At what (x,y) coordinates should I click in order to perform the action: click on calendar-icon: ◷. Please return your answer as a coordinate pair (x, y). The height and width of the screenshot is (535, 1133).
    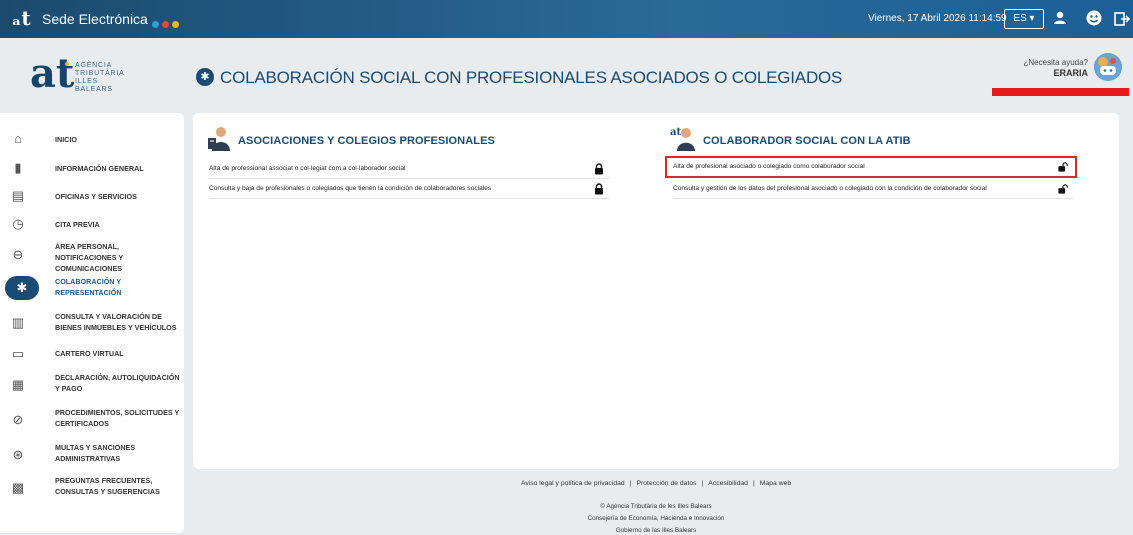
    Looking at the image, I should click on (18, 223).